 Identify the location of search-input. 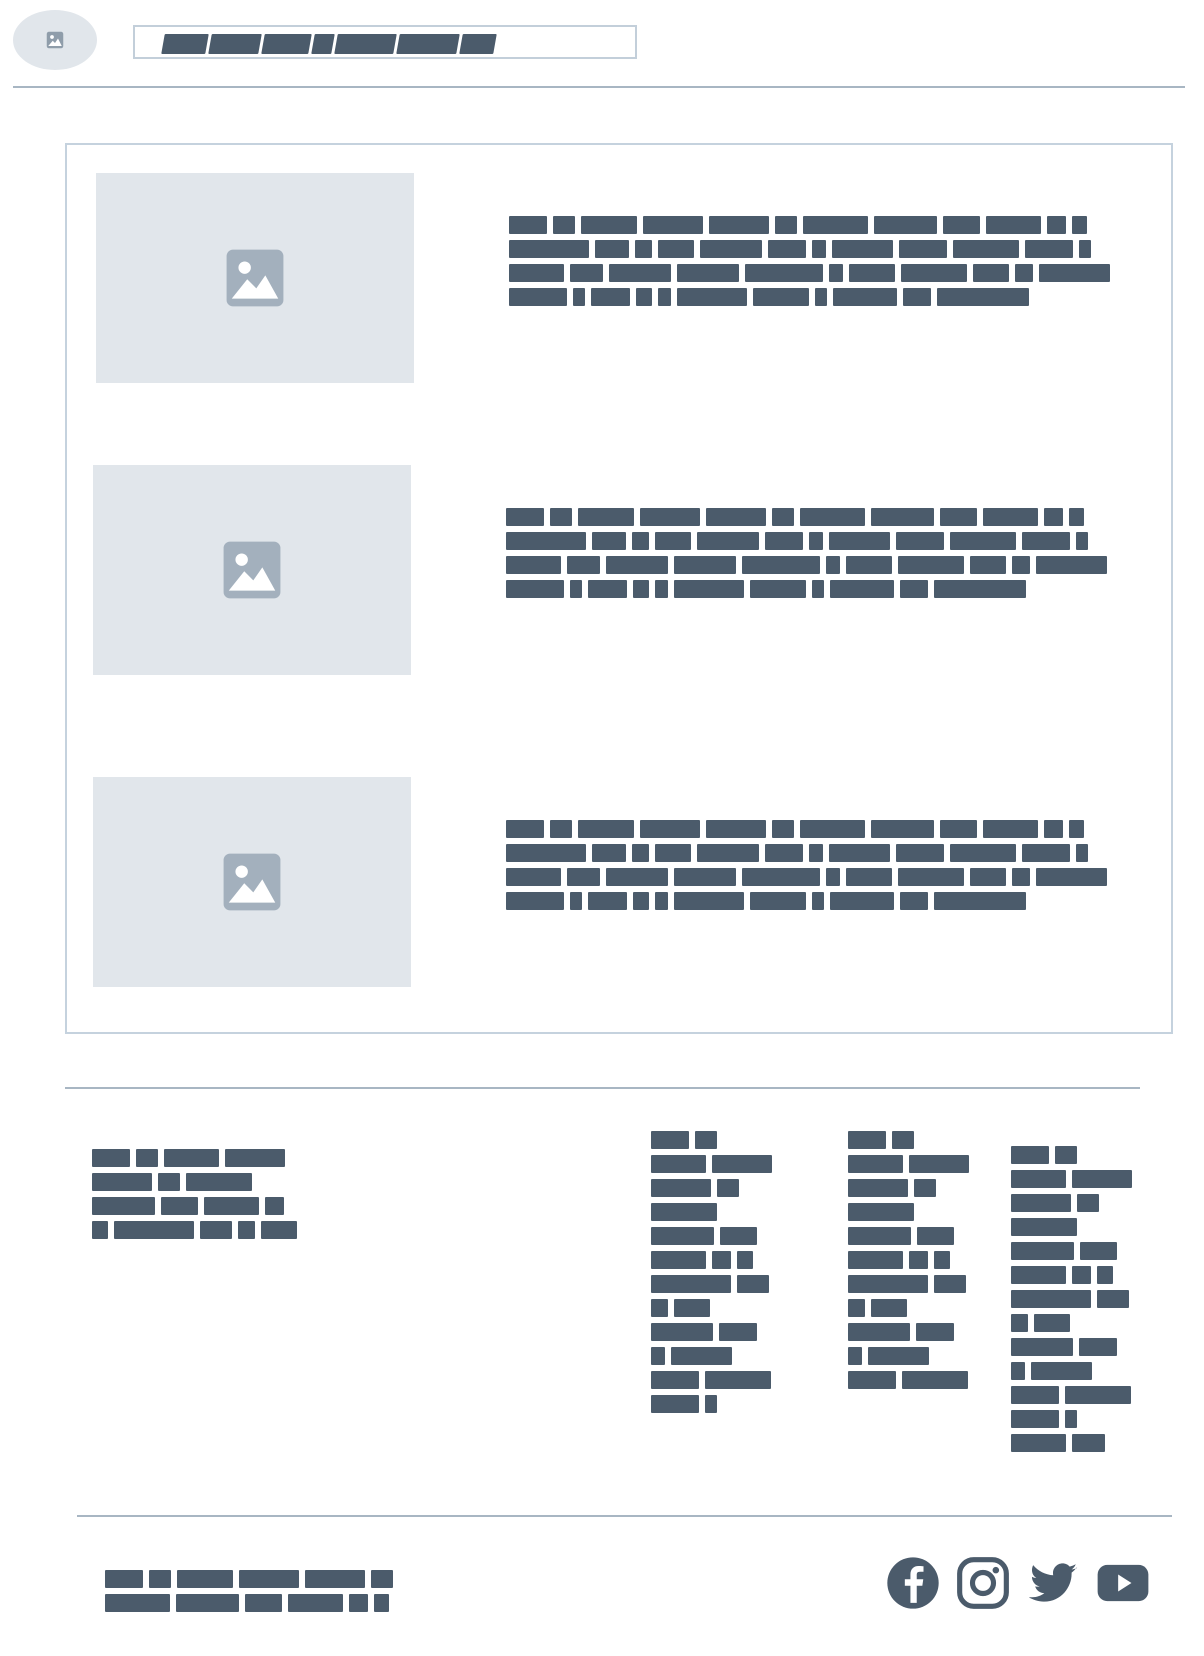
(385, 42).